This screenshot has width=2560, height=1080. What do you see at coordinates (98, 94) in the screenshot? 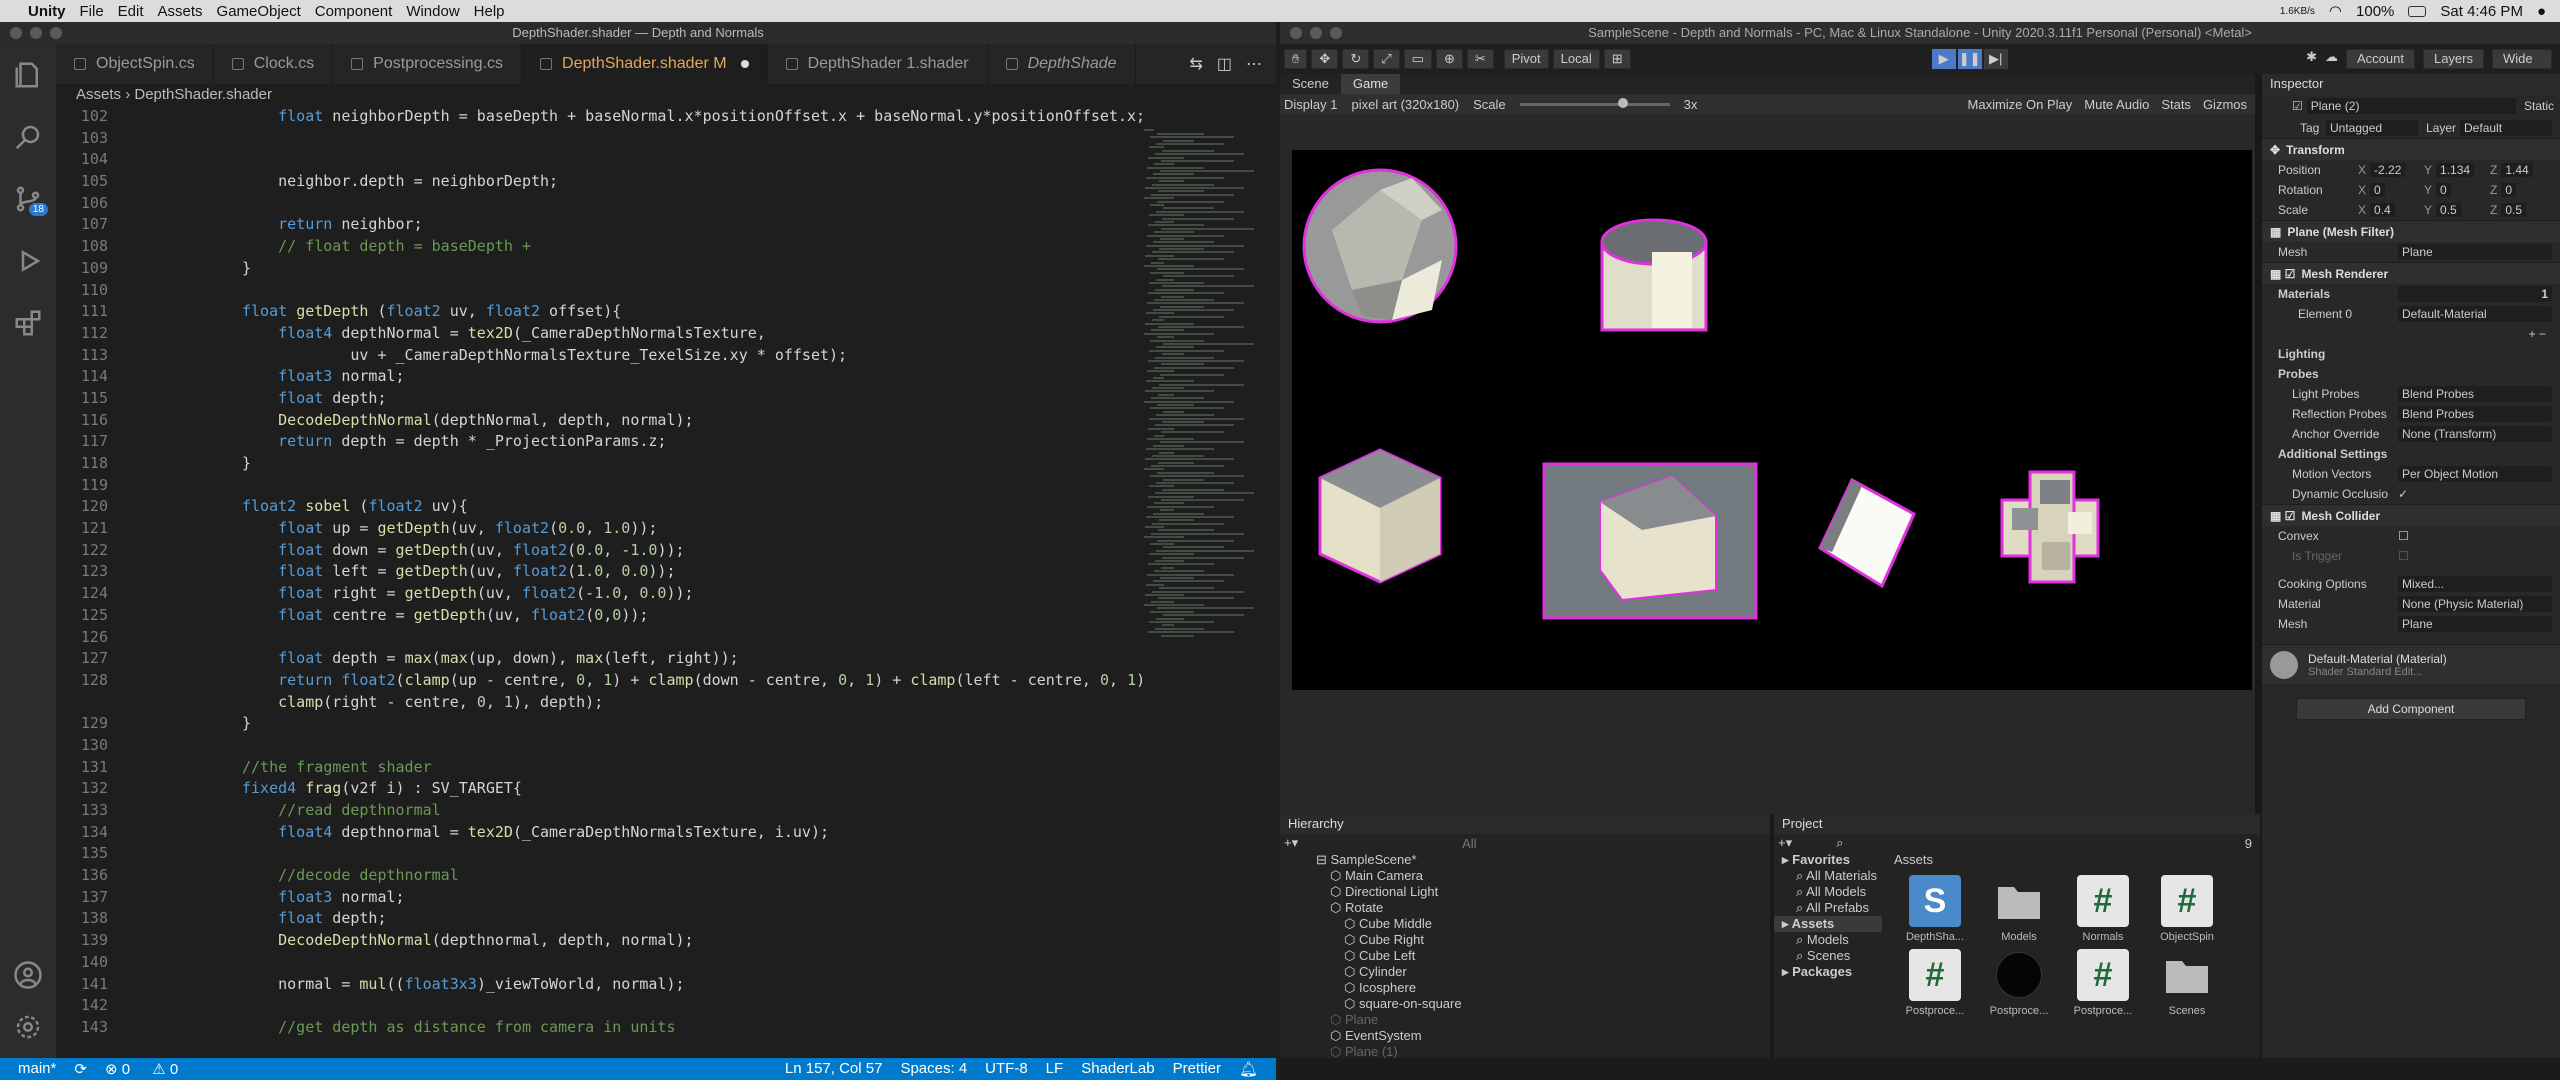
I see `breadcrumb-assets: Assets` at bounding box center [98, 94].